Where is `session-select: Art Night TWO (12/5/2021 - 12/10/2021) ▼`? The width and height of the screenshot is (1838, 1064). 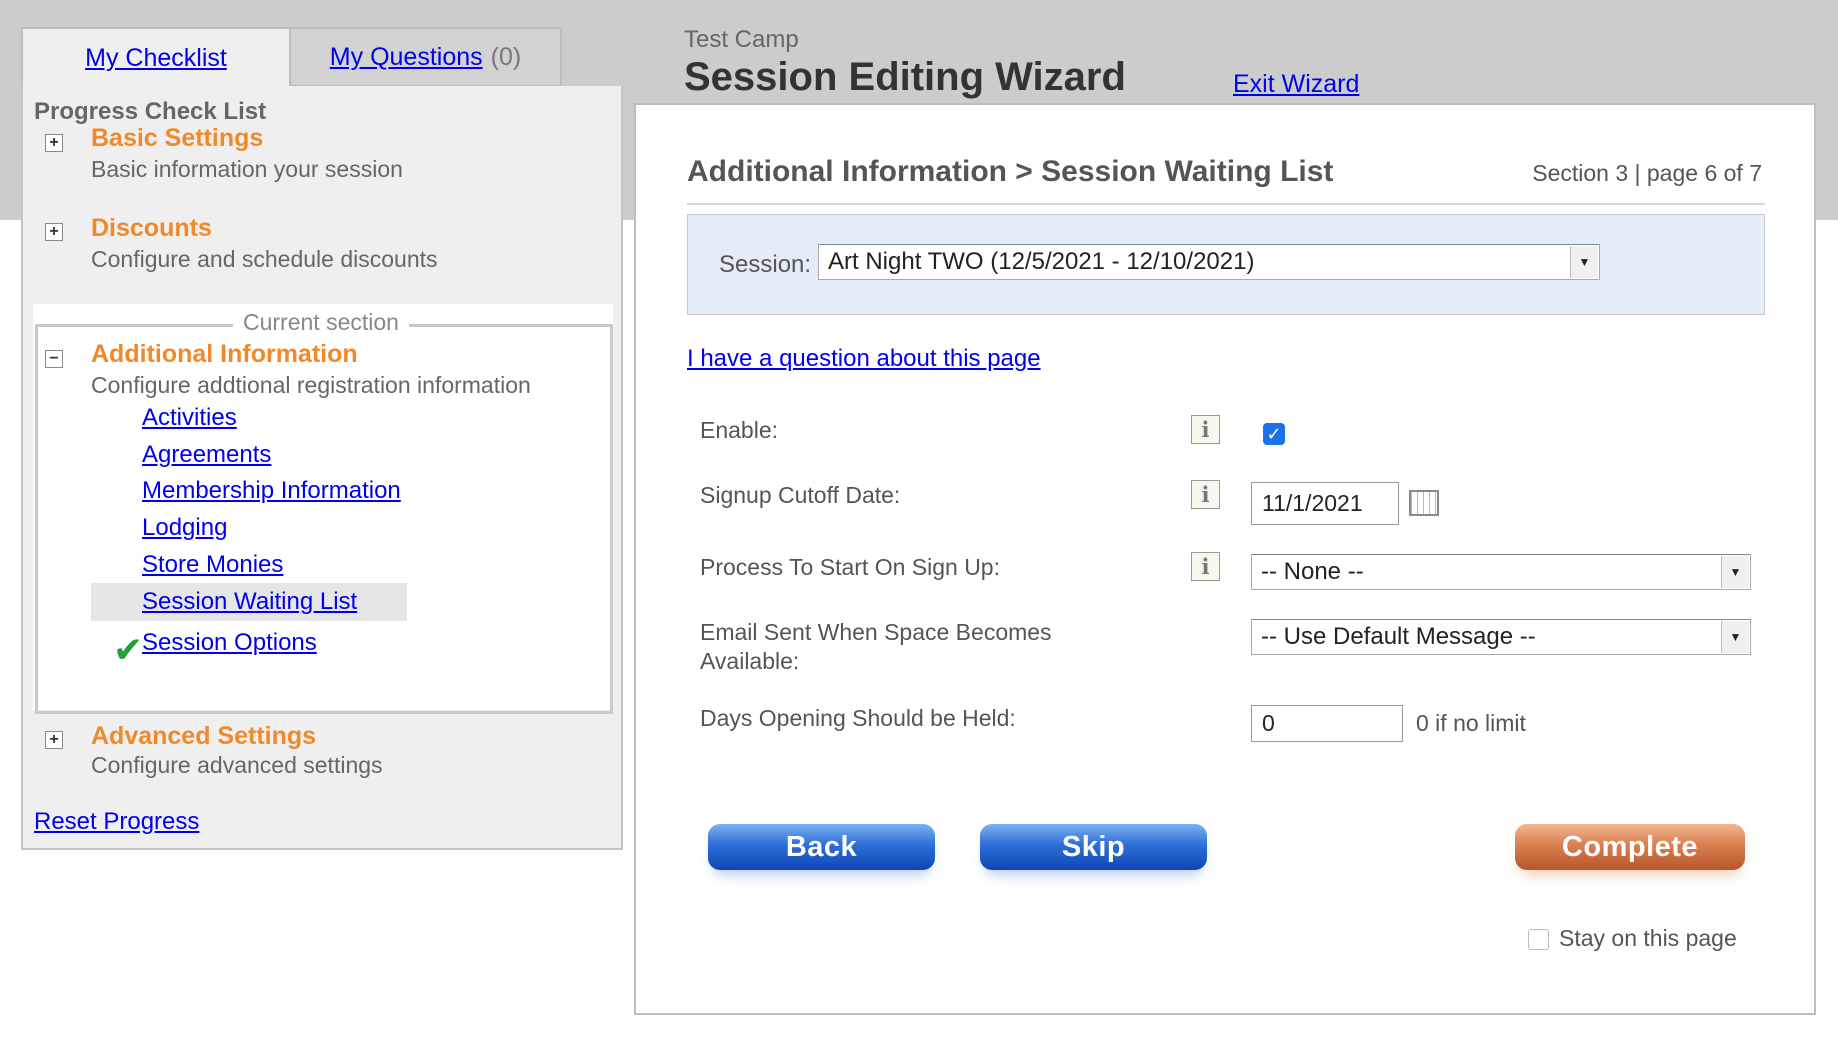
session-select: Art Night TWO (12/5/2021 - 12/10/2021) ▼ is located at coordinates (1209, 262).